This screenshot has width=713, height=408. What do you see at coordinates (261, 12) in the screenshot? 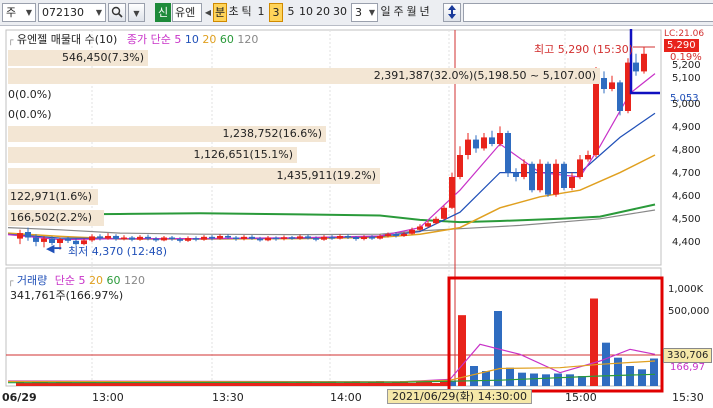
I see `interval-1-button: 1` at bounding box center [261, 12].